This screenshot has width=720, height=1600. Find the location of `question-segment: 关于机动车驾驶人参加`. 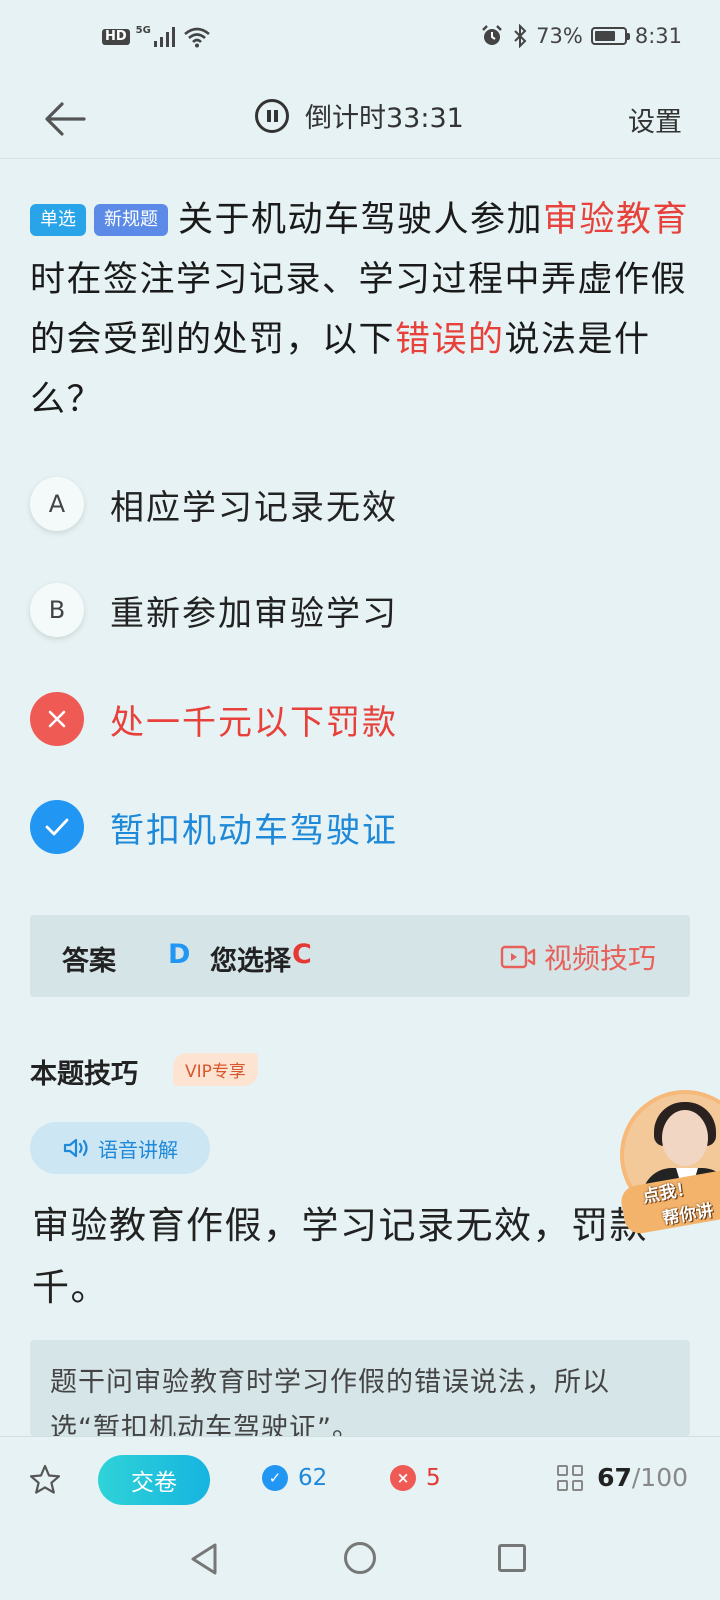

question-segment: 关于机动车驾驶人参加 is located at coordinates (361, 220).